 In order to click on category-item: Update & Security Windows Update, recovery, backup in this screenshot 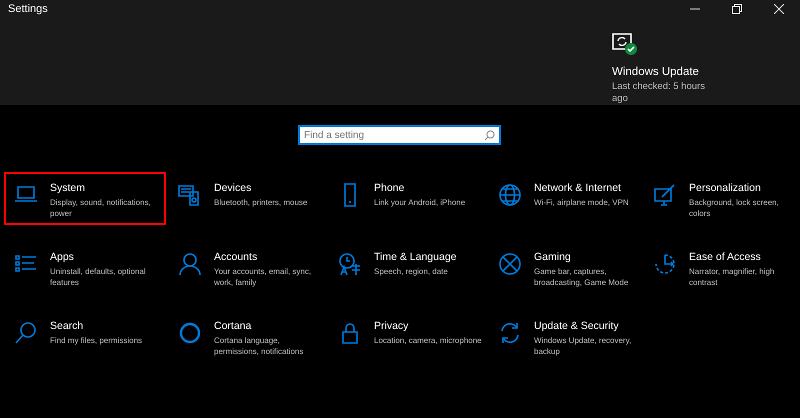, I will do `click(569, 336)`.